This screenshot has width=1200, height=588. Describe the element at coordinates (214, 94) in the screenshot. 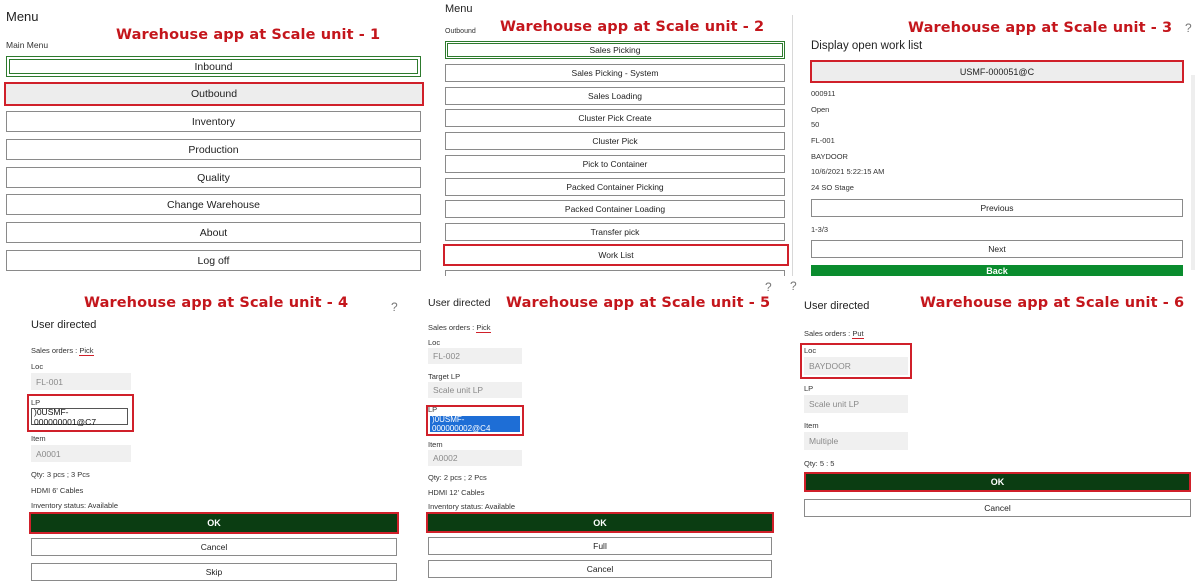

I see `outbound-button: Outbound` at that location.